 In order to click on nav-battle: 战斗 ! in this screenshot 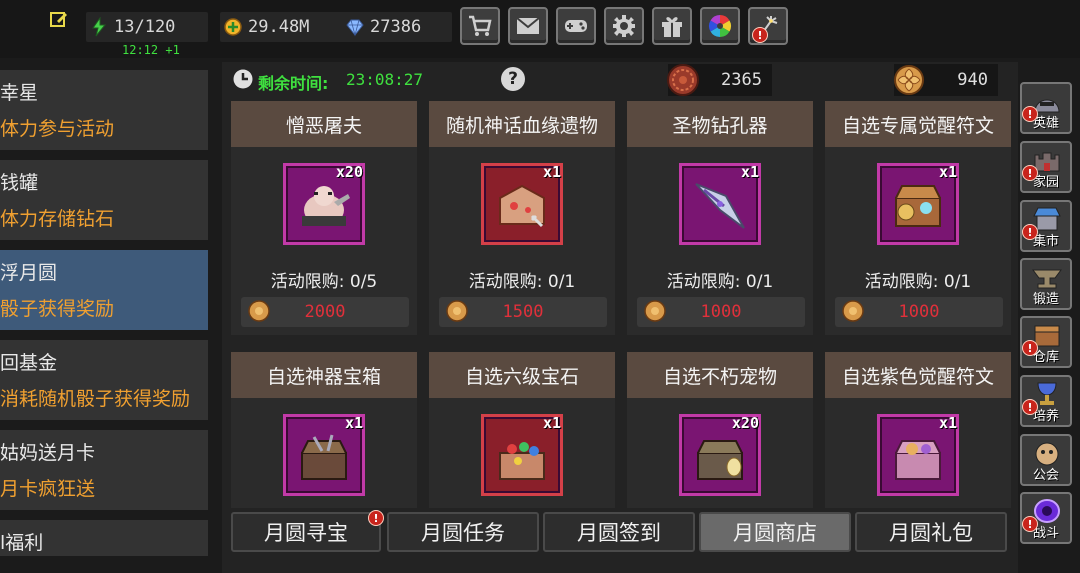, I will do `click(1046, 518)`.